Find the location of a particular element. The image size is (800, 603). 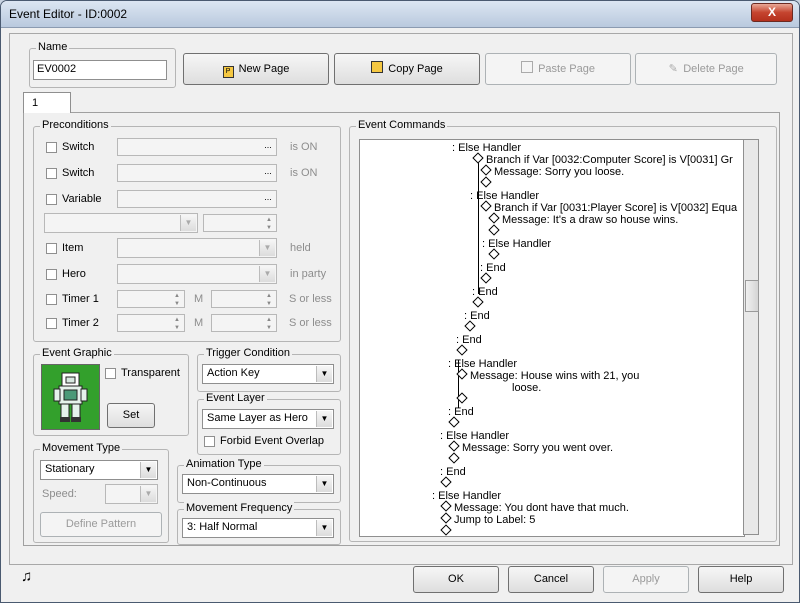

command-line: Jump to Label: 5 is located at coordinates (487, 519).